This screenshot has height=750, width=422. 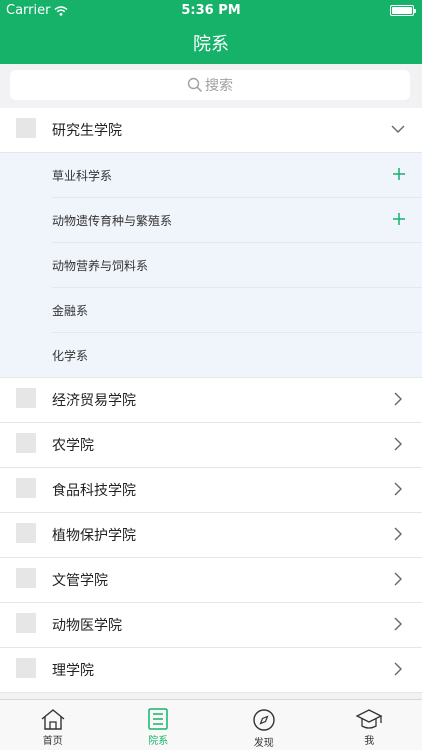 I want to click on department-row: 草业科学系, so click(x=211, y=175).